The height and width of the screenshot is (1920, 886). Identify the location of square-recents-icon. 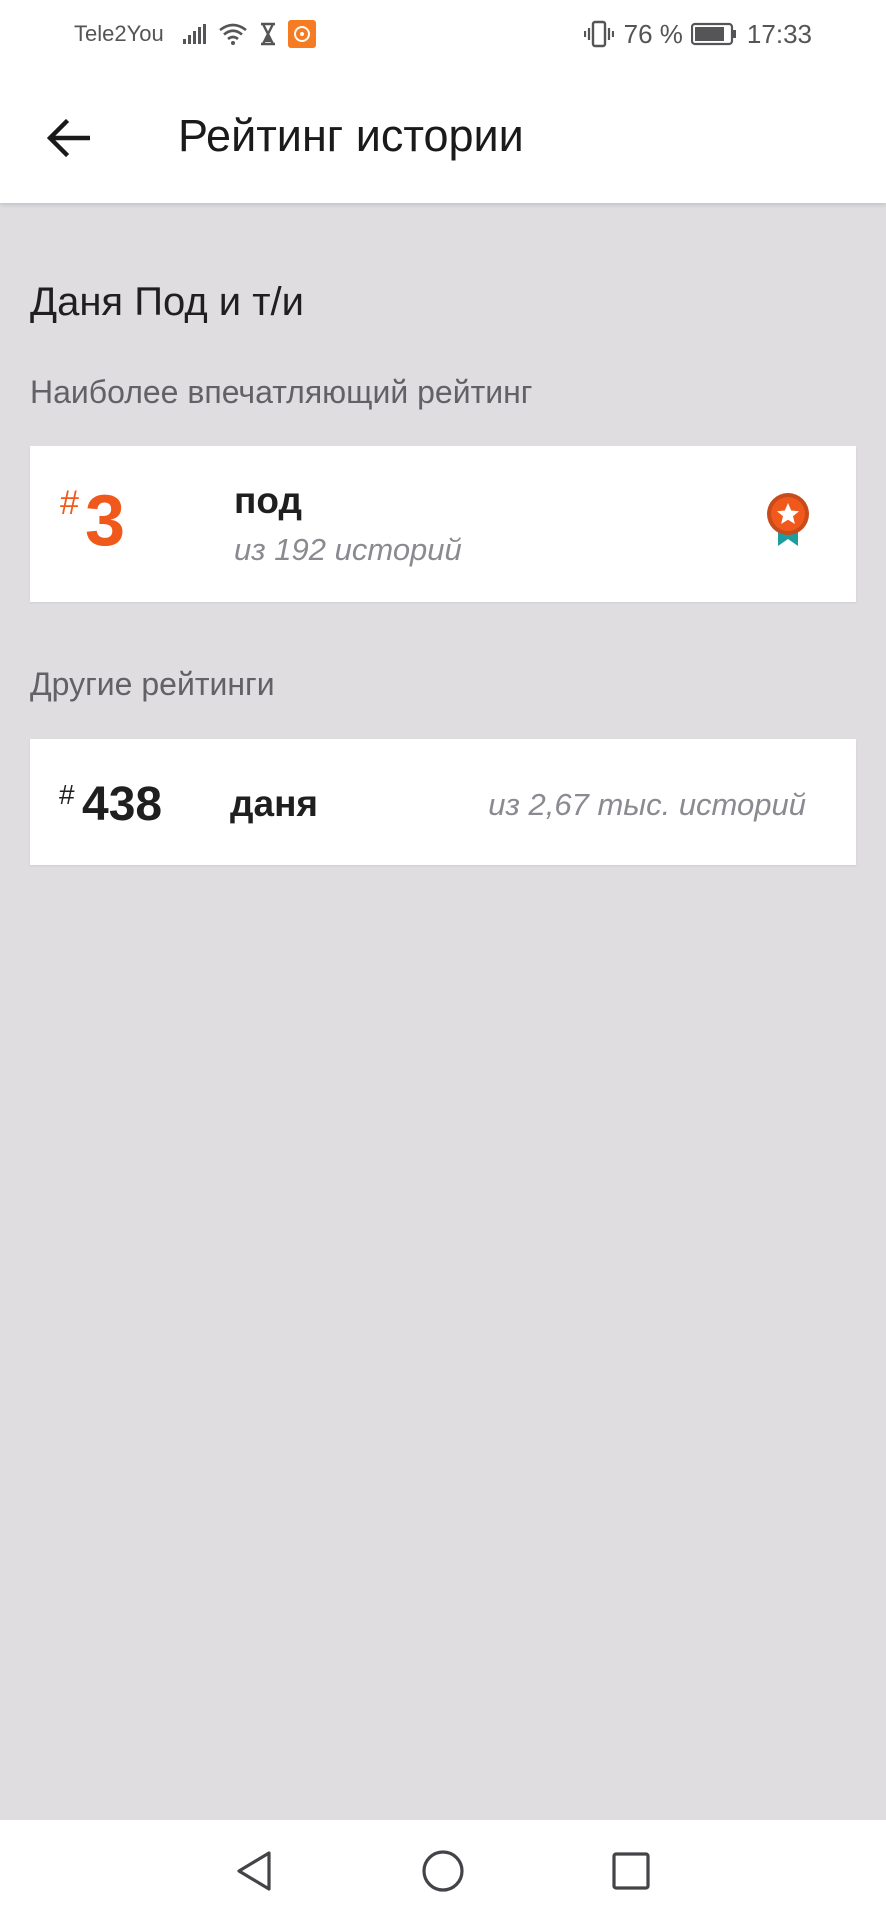
(631, 1871).